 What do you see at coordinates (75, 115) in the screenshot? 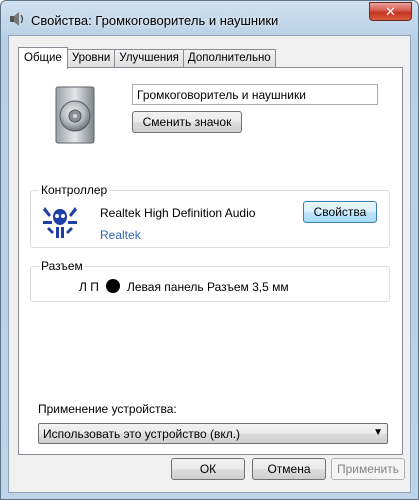
I see `speaker-icon` at bounding box center [75, 115].